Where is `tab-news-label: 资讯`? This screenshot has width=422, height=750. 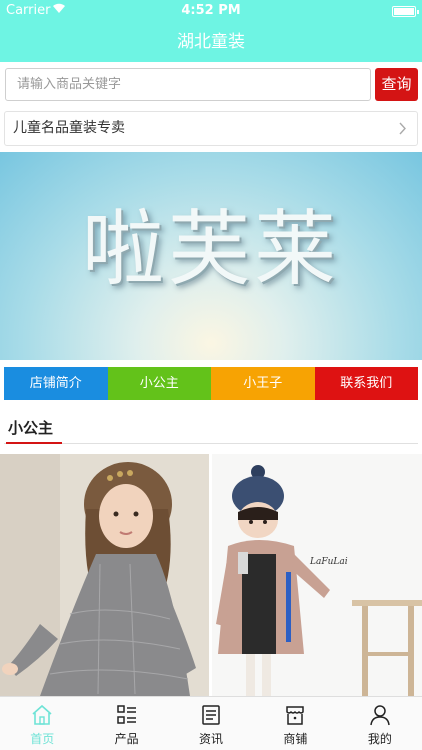
tab-news-label: 资讯 is located at coordinates (211, 739).